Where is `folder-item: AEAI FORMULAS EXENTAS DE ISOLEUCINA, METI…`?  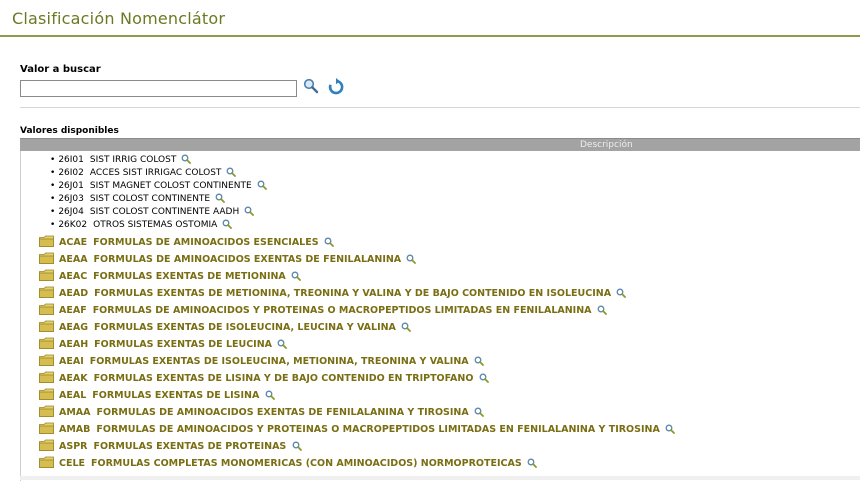
folder-item: AEAI FORMULAS EXENTAS DE ISOLEUCINA, METI… is located at coordinates (261, 362).